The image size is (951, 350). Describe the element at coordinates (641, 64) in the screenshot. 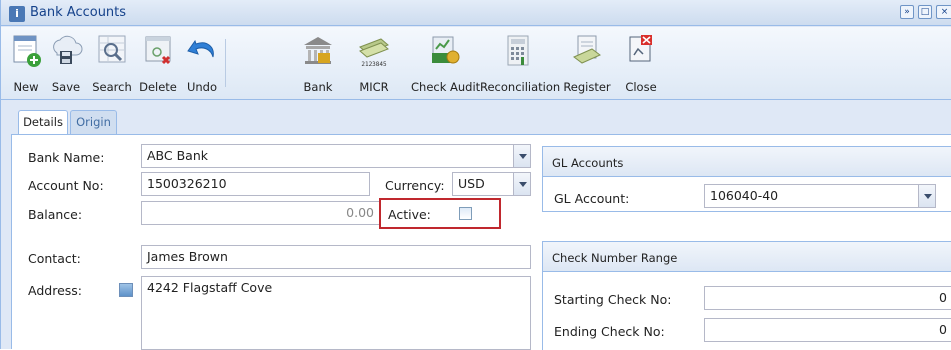

I see `close-button: Close` at that location.